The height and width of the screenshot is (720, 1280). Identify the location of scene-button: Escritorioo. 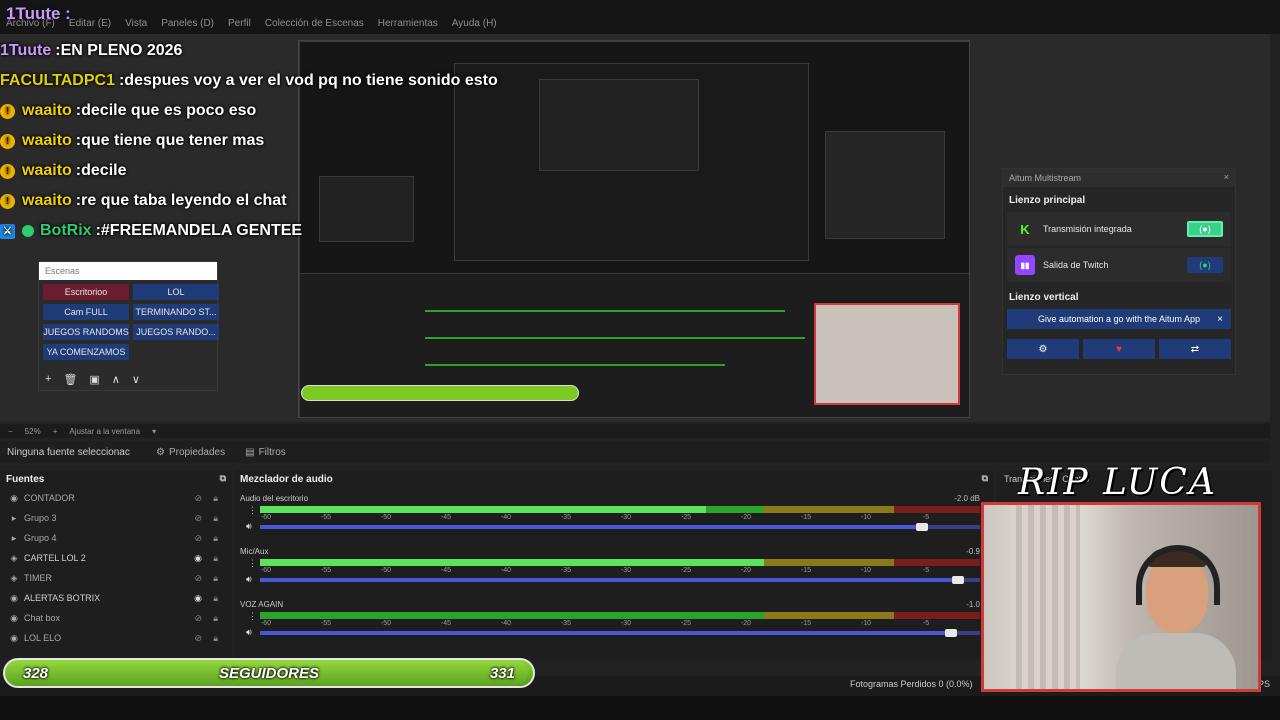
(86, 292).